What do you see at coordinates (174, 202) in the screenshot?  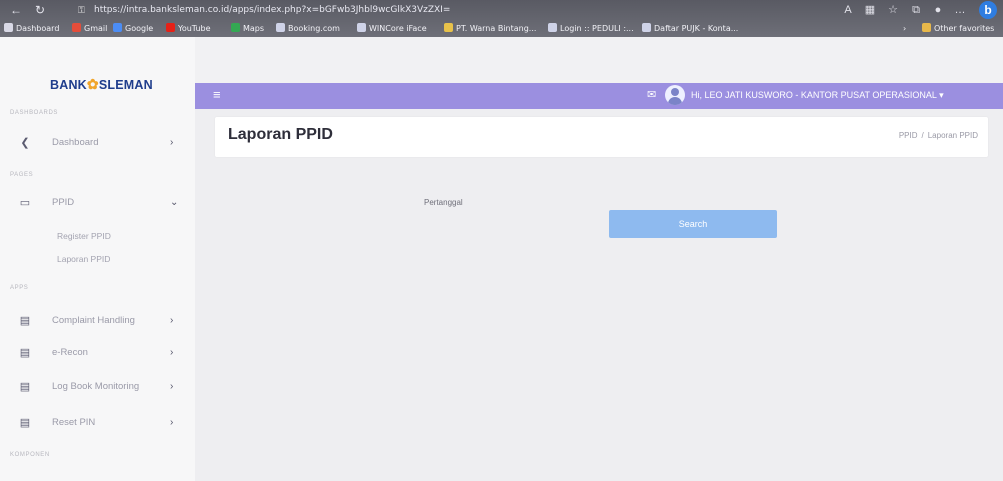 I see `chevron-down-icon: ⌄` at bounding box center [174, 202].